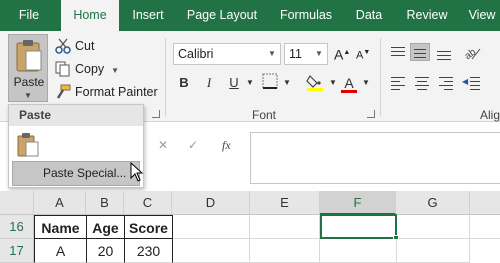  What do you see at coordinates (363, 55) in the screenshot?
I see `decrease-font-icon: A▼` at bounding box center [363, 55].